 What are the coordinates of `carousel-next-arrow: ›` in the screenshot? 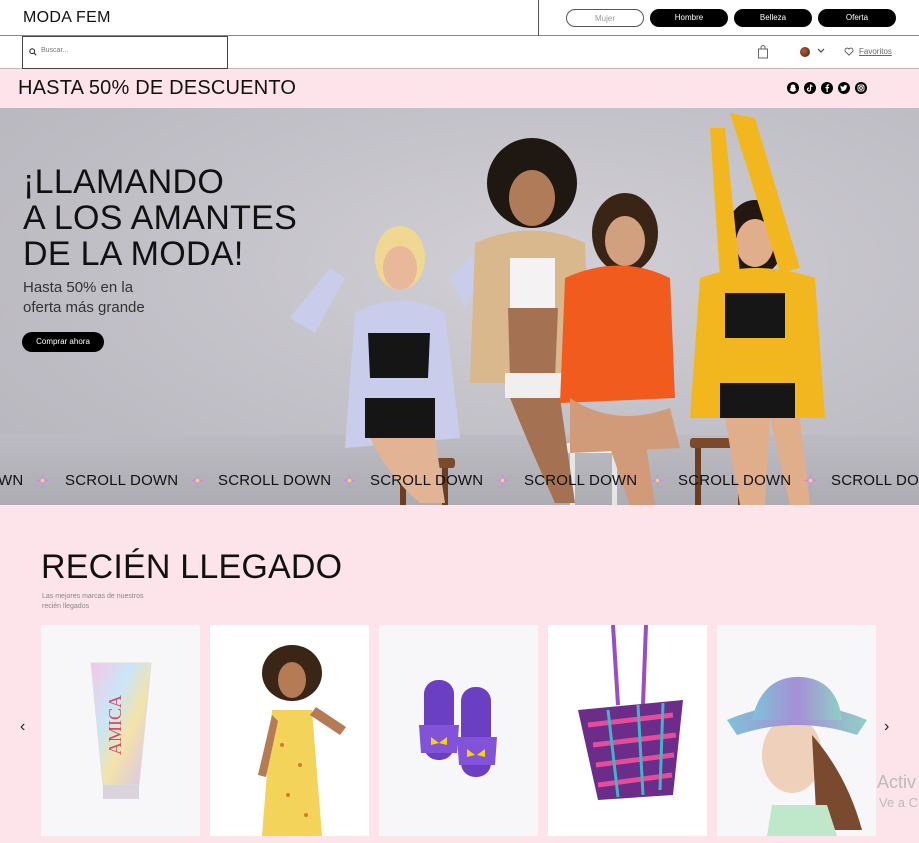 It's located at (886, 727).